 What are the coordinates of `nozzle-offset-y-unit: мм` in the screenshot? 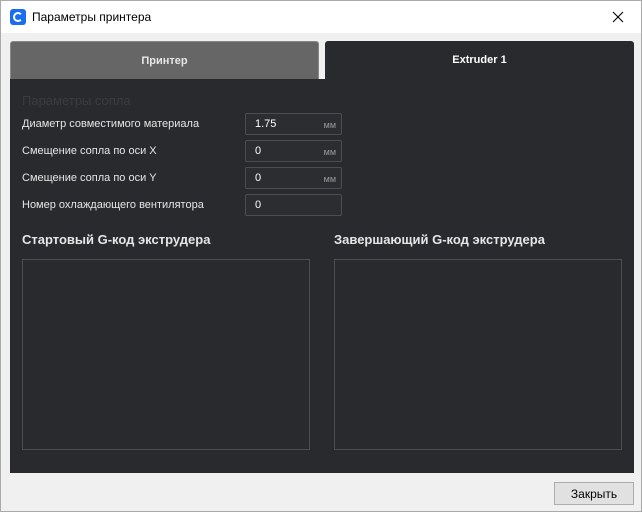 It's located at (329, 179).